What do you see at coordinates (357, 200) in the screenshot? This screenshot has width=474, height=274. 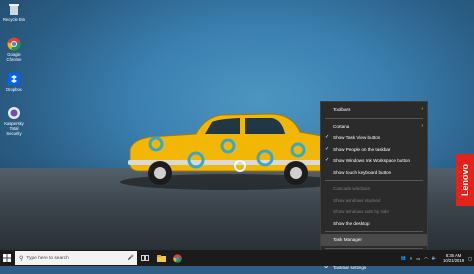 I see `menu-item-label: Show windows stacked` at bounding box center [357, 200].